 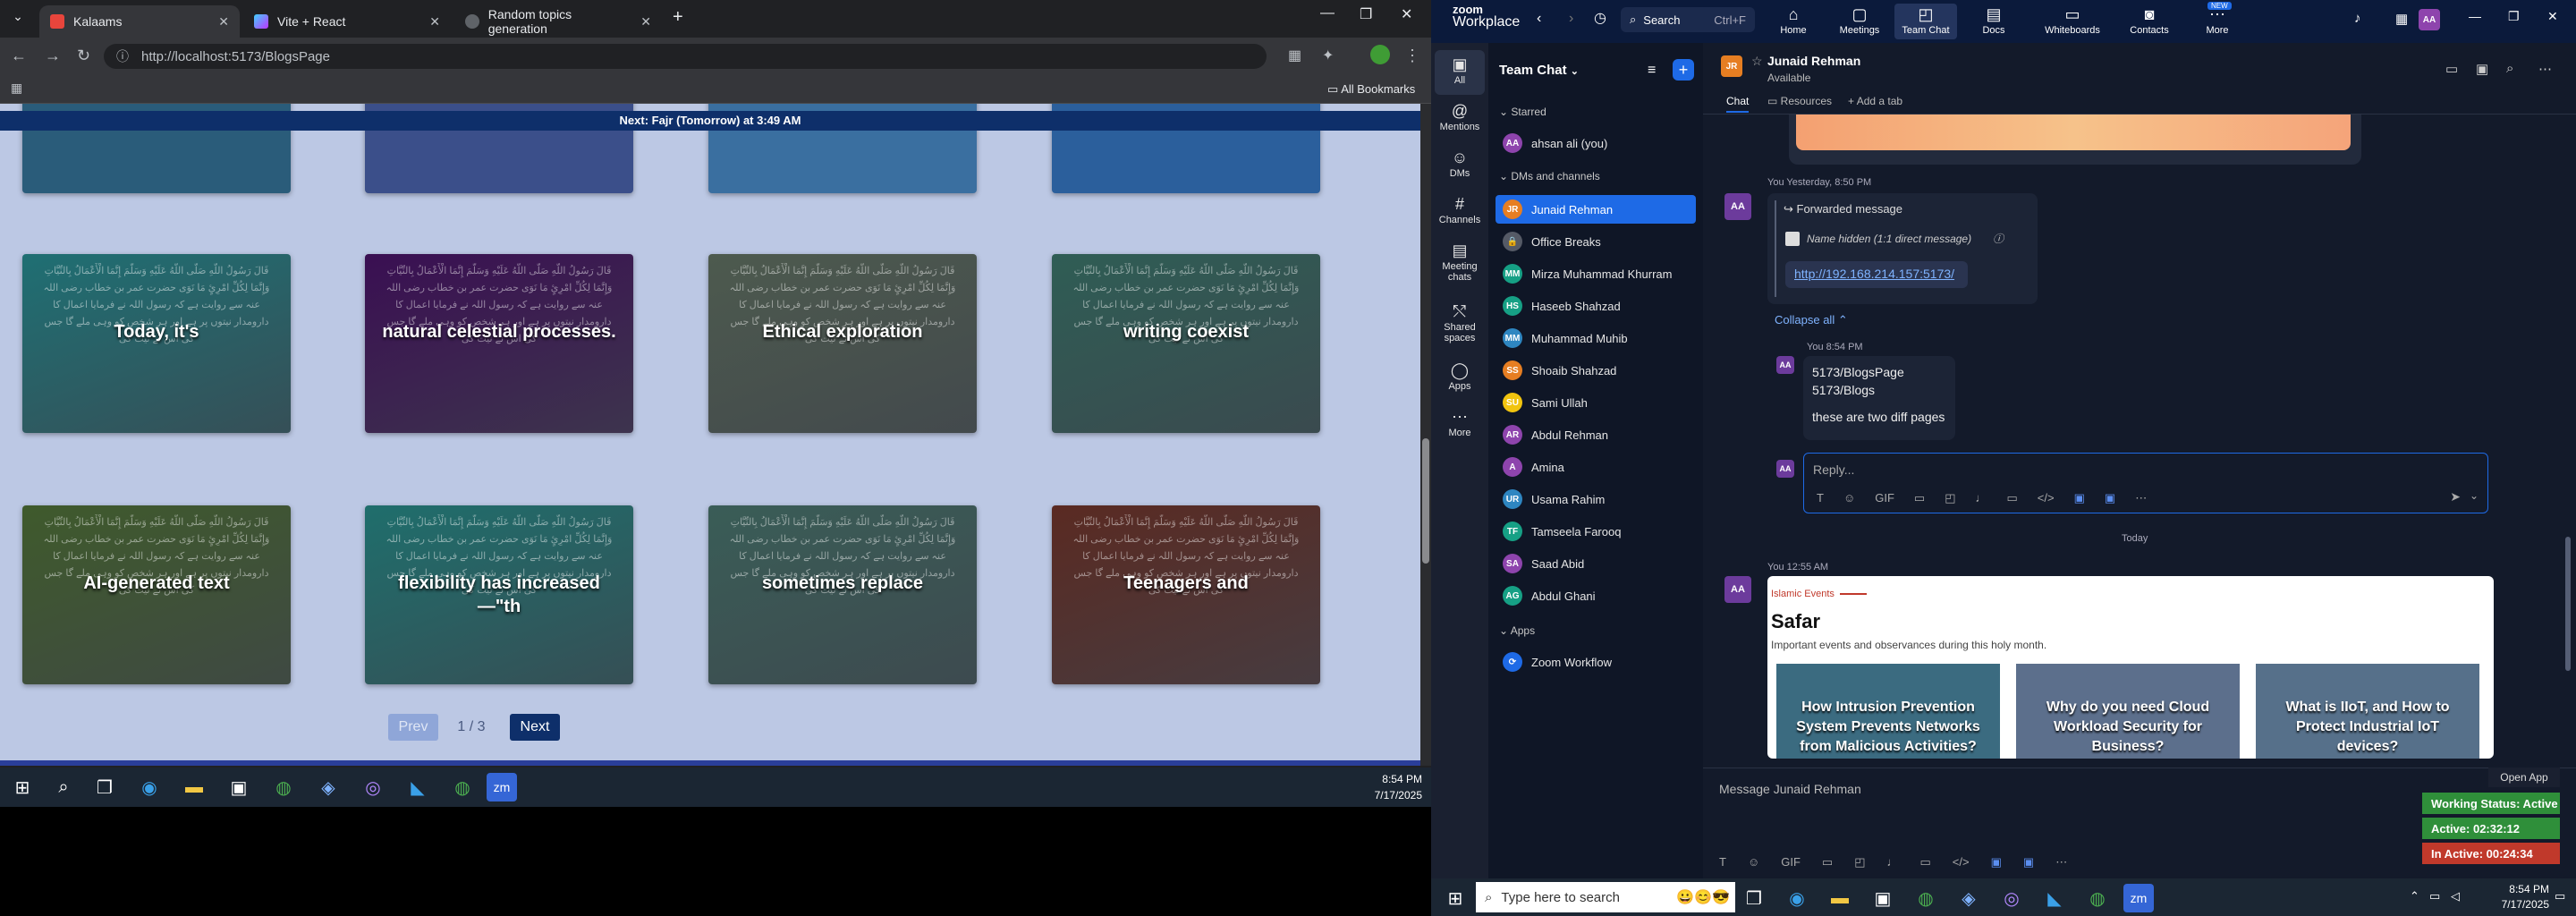 I want to click on reload-icon: ↻, so click(x=83, y=56).